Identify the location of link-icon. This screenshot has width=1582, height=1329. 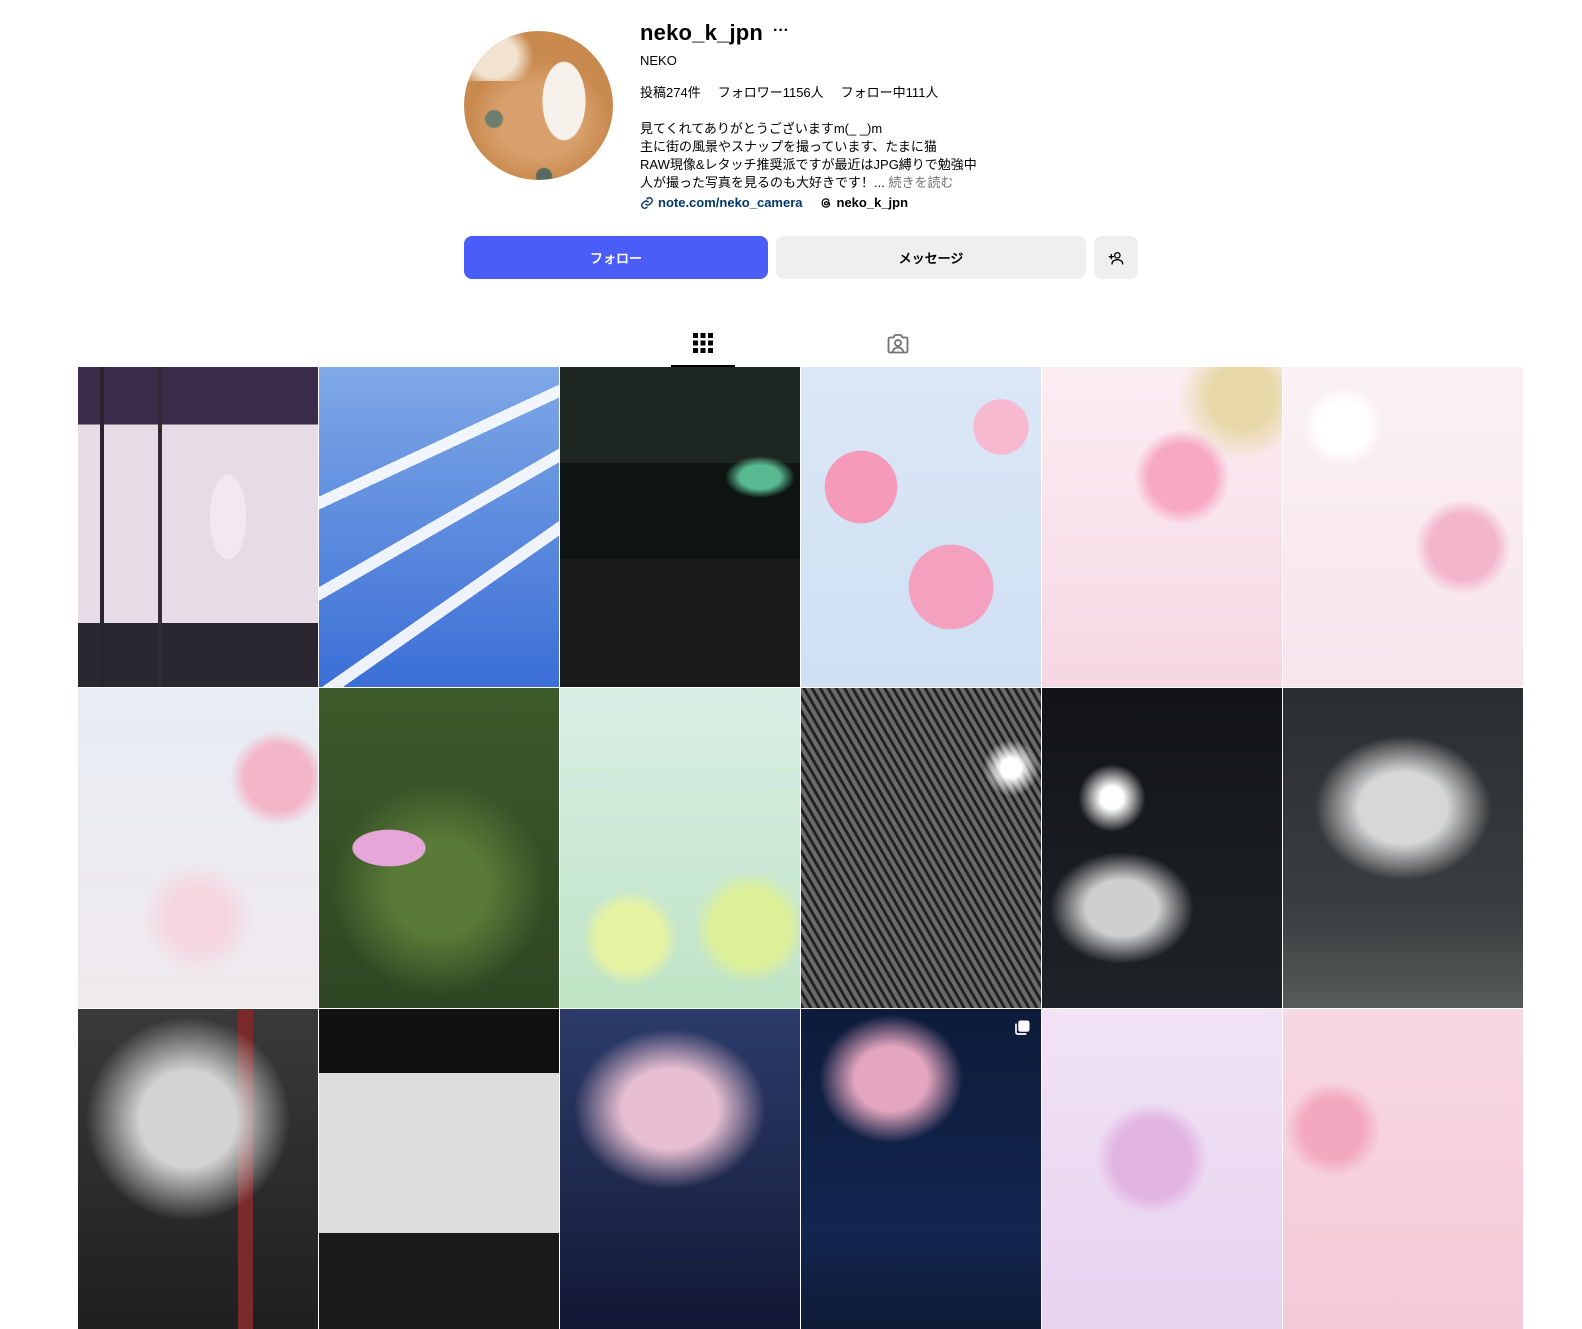
(647, 202).